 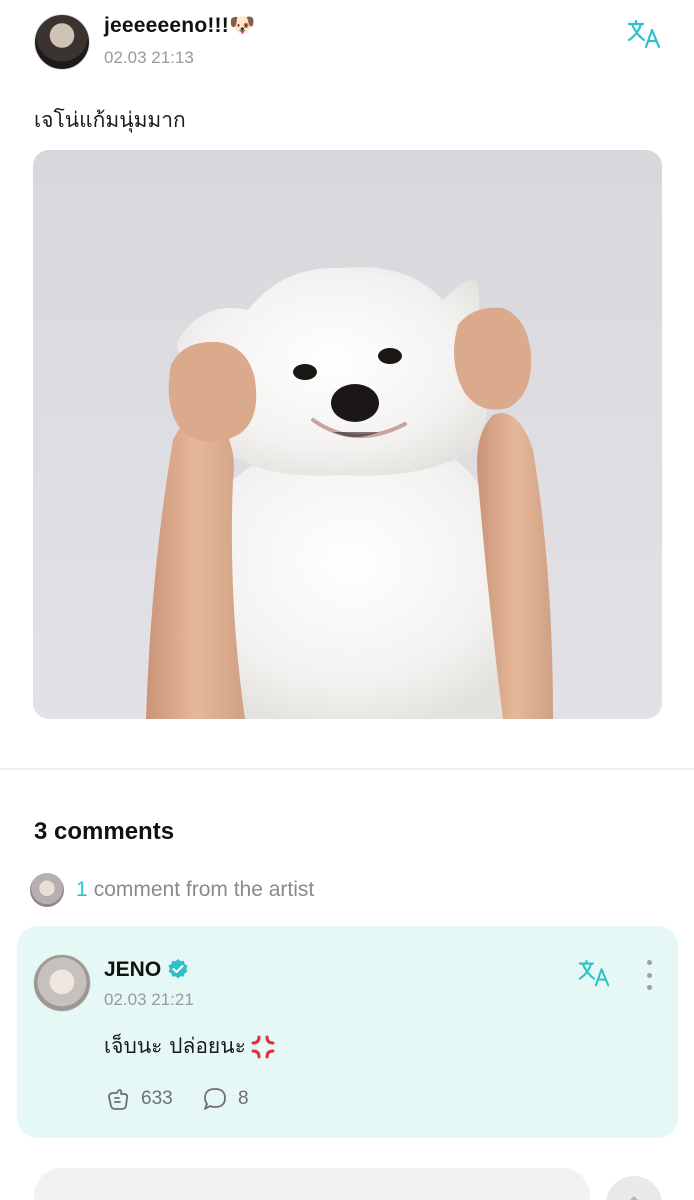 I want to click on comment-text: เจ็บนะ ปล่อยนะ, so click(x=190, y=1046).